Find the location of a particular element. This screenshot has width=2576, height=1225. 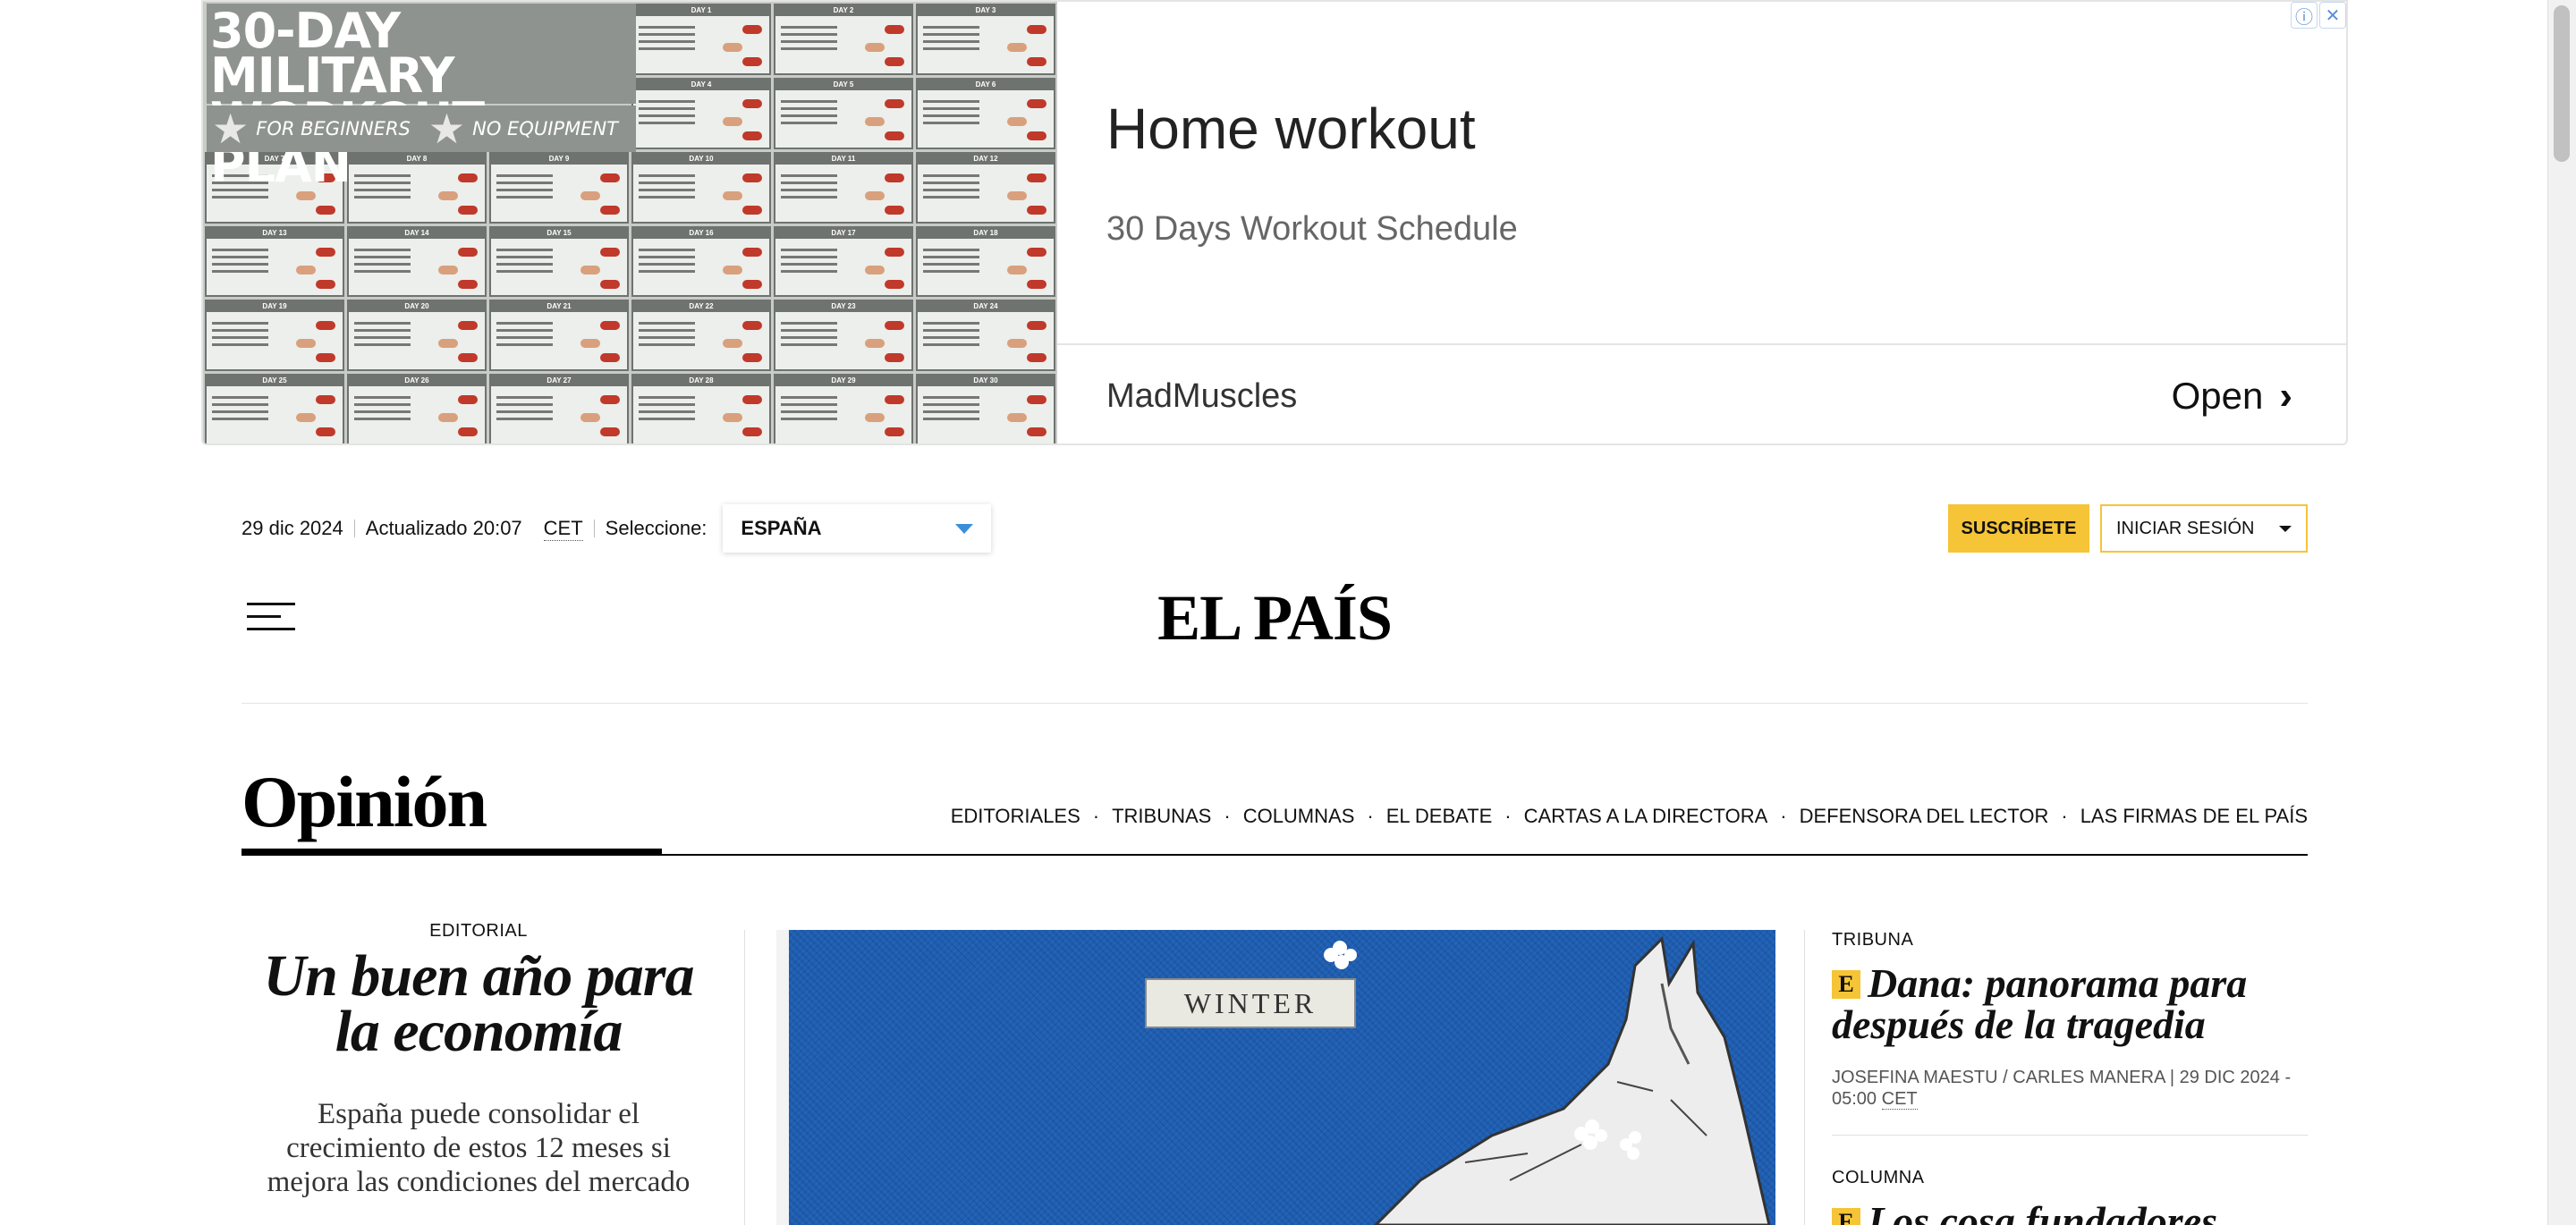

vertical-scrollbar is located at coordinates (2561, 612).